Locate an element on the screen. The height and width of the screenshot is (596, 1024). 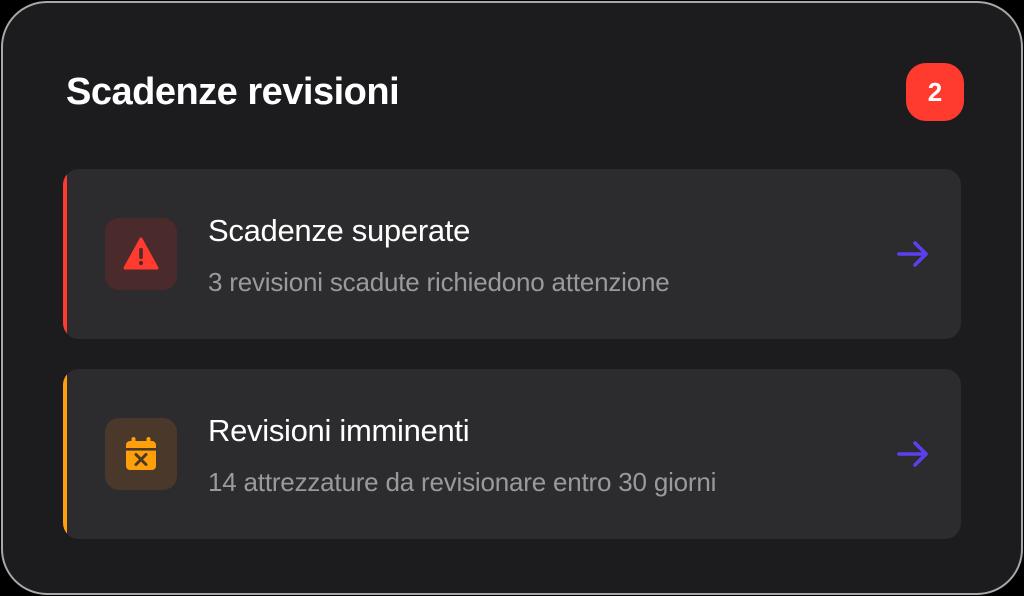
warning-triangle-icon is located at coordinates (141, 253).